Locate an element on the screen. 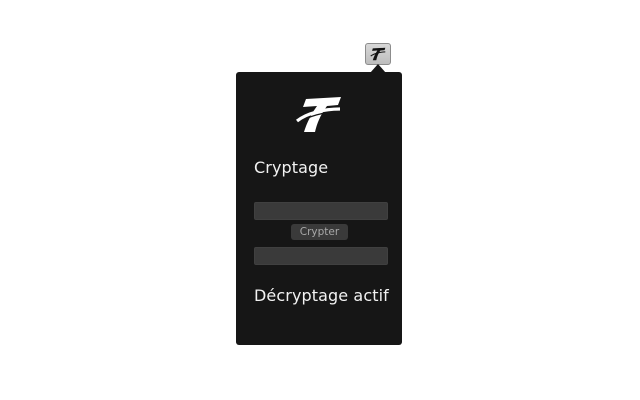 Image resolution: width=640 pixels, height=400 pixels. extension-toolbar-button is located at coordinates (378, 54).